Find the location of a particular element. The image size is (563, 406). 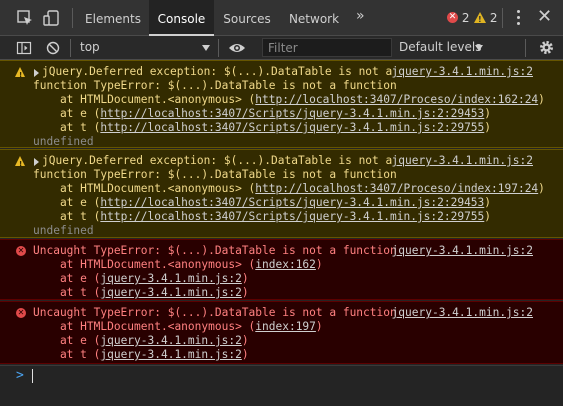

tab-network: Network is located at coordinates (314, 18).